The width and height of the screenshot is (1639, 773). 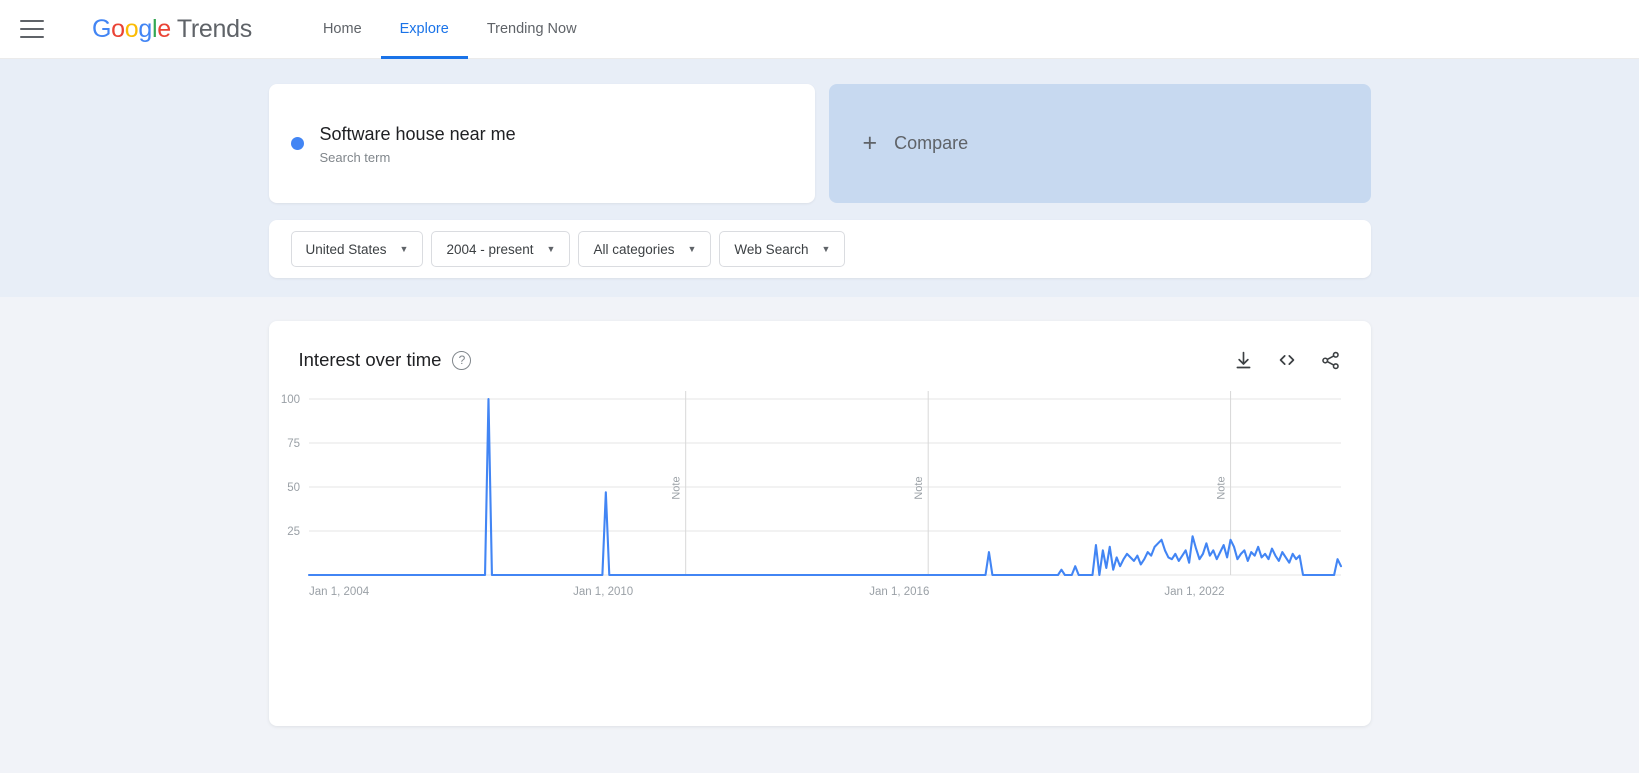 I want to click on search-term-text: Software house near me Search term, so click(x=418, y=143).